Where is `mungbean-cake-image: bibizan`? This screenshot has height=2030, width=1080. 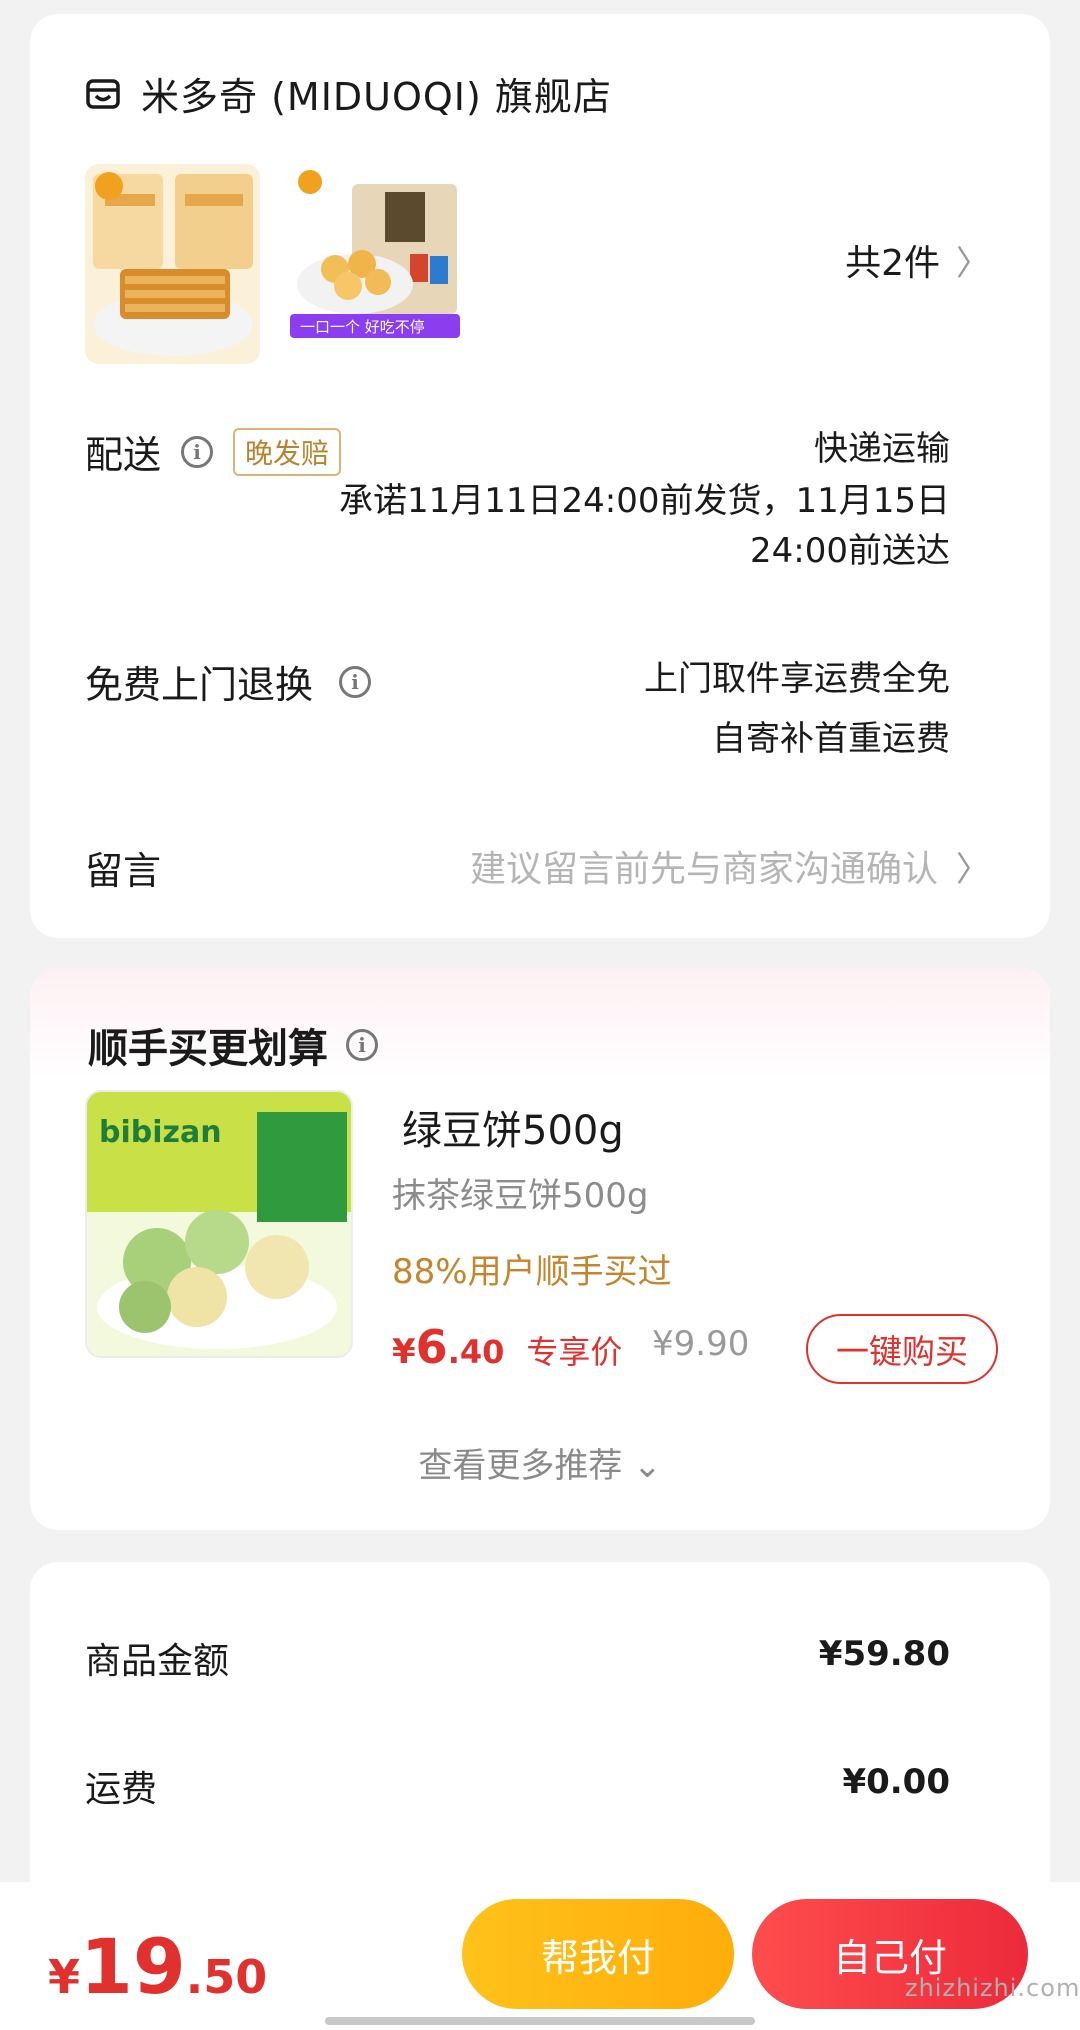
mungbean-cake-image: bibizan is located at coordinates (219, 1224).